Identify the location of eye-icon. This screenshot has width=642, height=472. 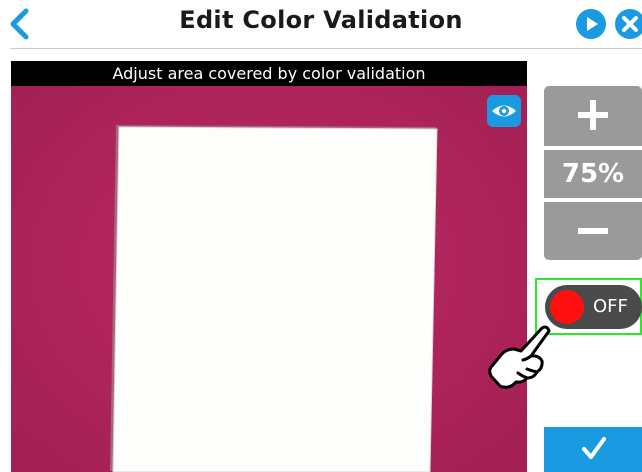
(504, 111).